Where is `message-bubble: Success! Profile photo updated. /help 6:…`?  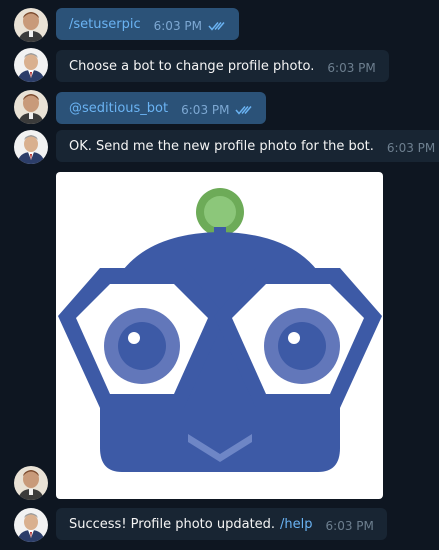
message-bubble: Success! Profile photo updated. /help 6:… is located at coordinates (221, 524).